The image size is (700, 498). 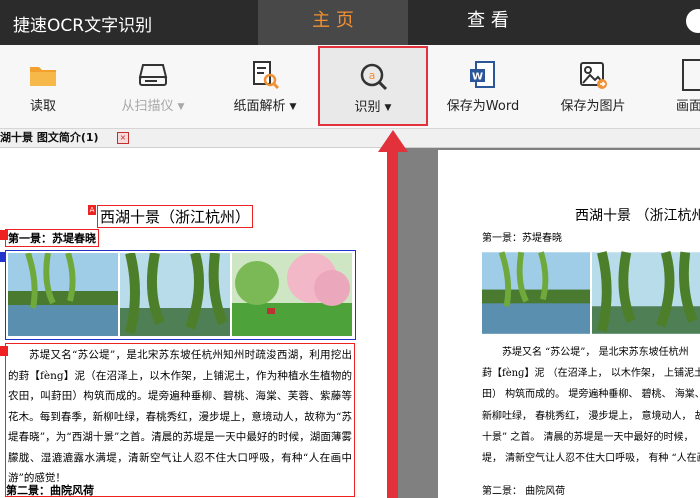 What do you see at coordinates (393, 141) in the screenshot?
I see `annotation-arrow-head` at bounding box center [393, 141].